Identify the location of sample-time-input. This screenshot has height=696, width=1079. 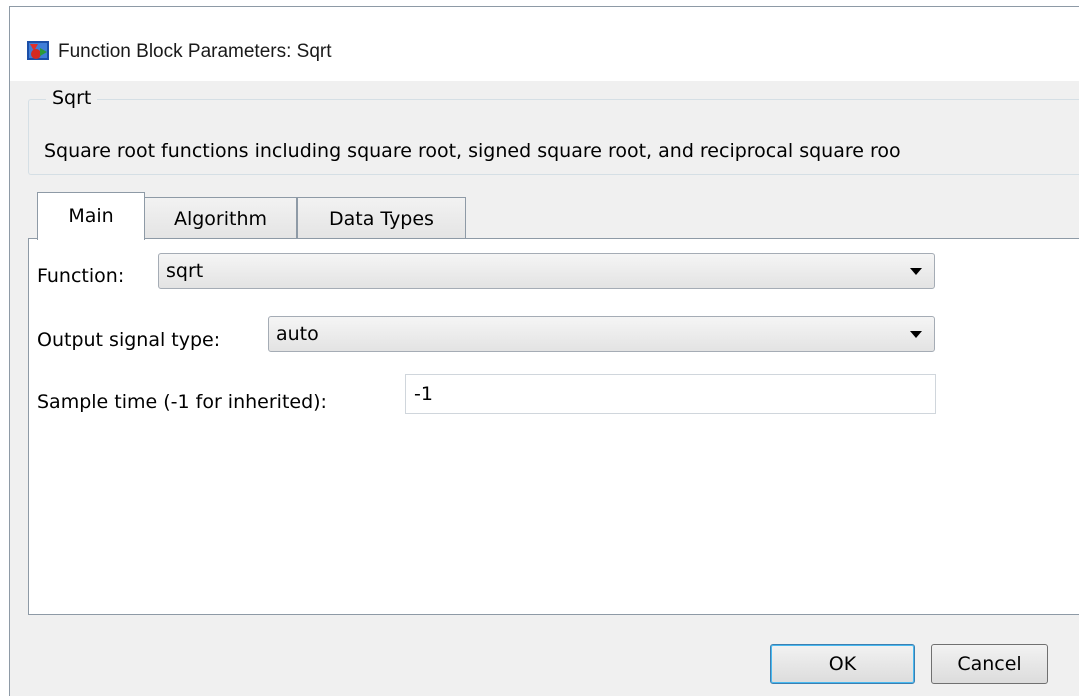
(670, 394).